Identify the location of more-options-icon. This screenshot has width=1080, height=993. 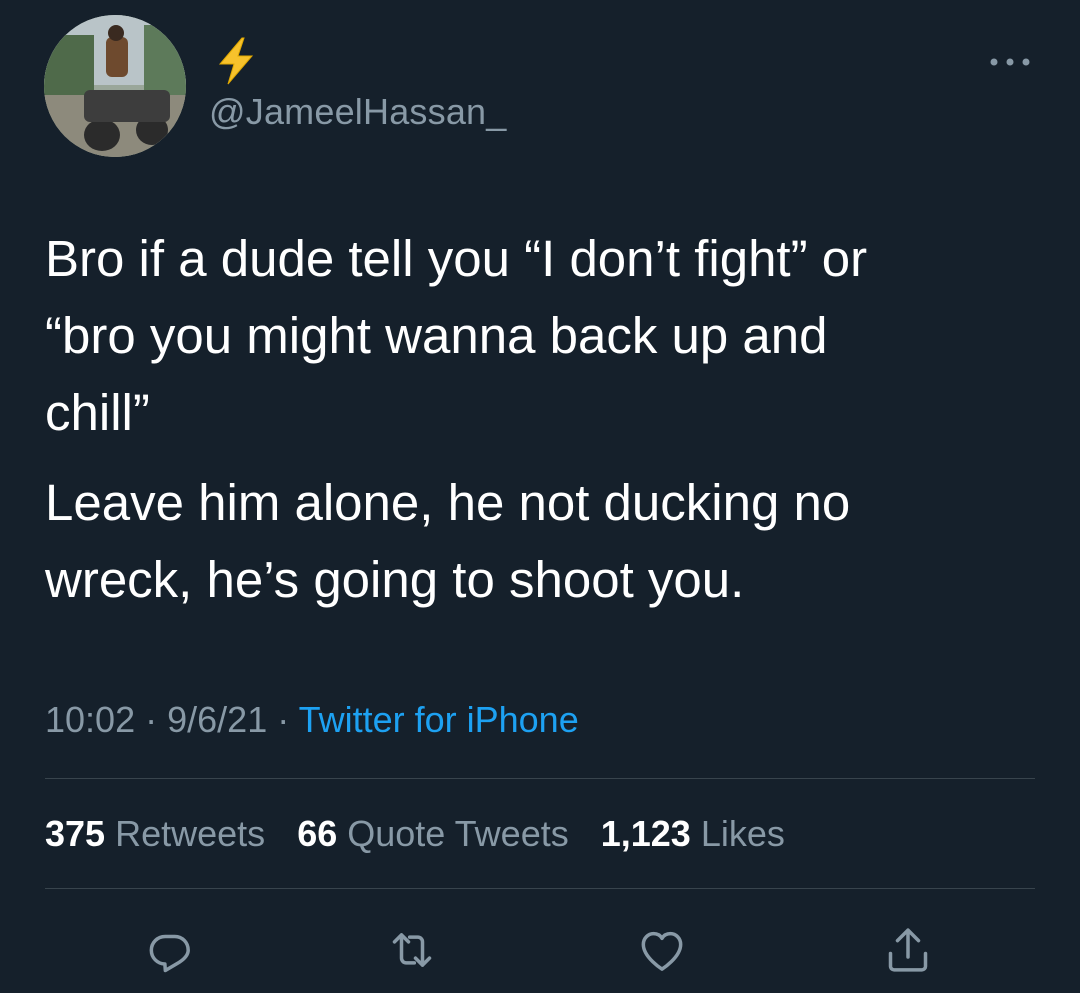
(1010, 62).